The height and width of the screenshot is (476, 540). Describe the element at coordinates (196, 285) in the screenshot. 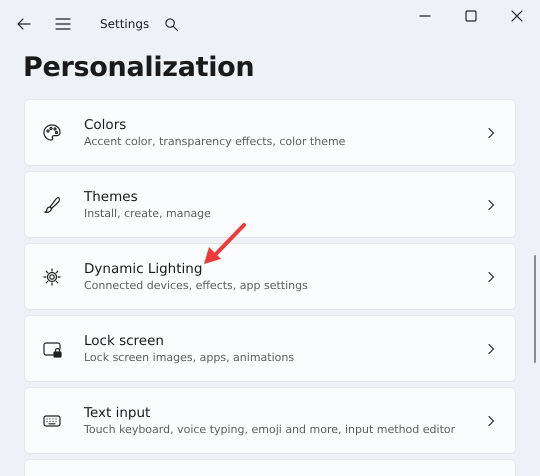

I see `item-description: Connected devices, effects, app settings` at that location.